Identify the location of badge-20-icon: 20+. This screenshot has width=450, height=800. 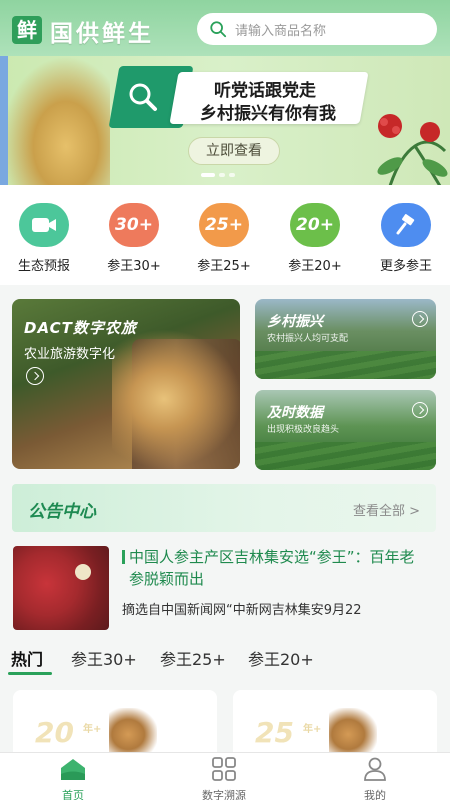
(315, 225).